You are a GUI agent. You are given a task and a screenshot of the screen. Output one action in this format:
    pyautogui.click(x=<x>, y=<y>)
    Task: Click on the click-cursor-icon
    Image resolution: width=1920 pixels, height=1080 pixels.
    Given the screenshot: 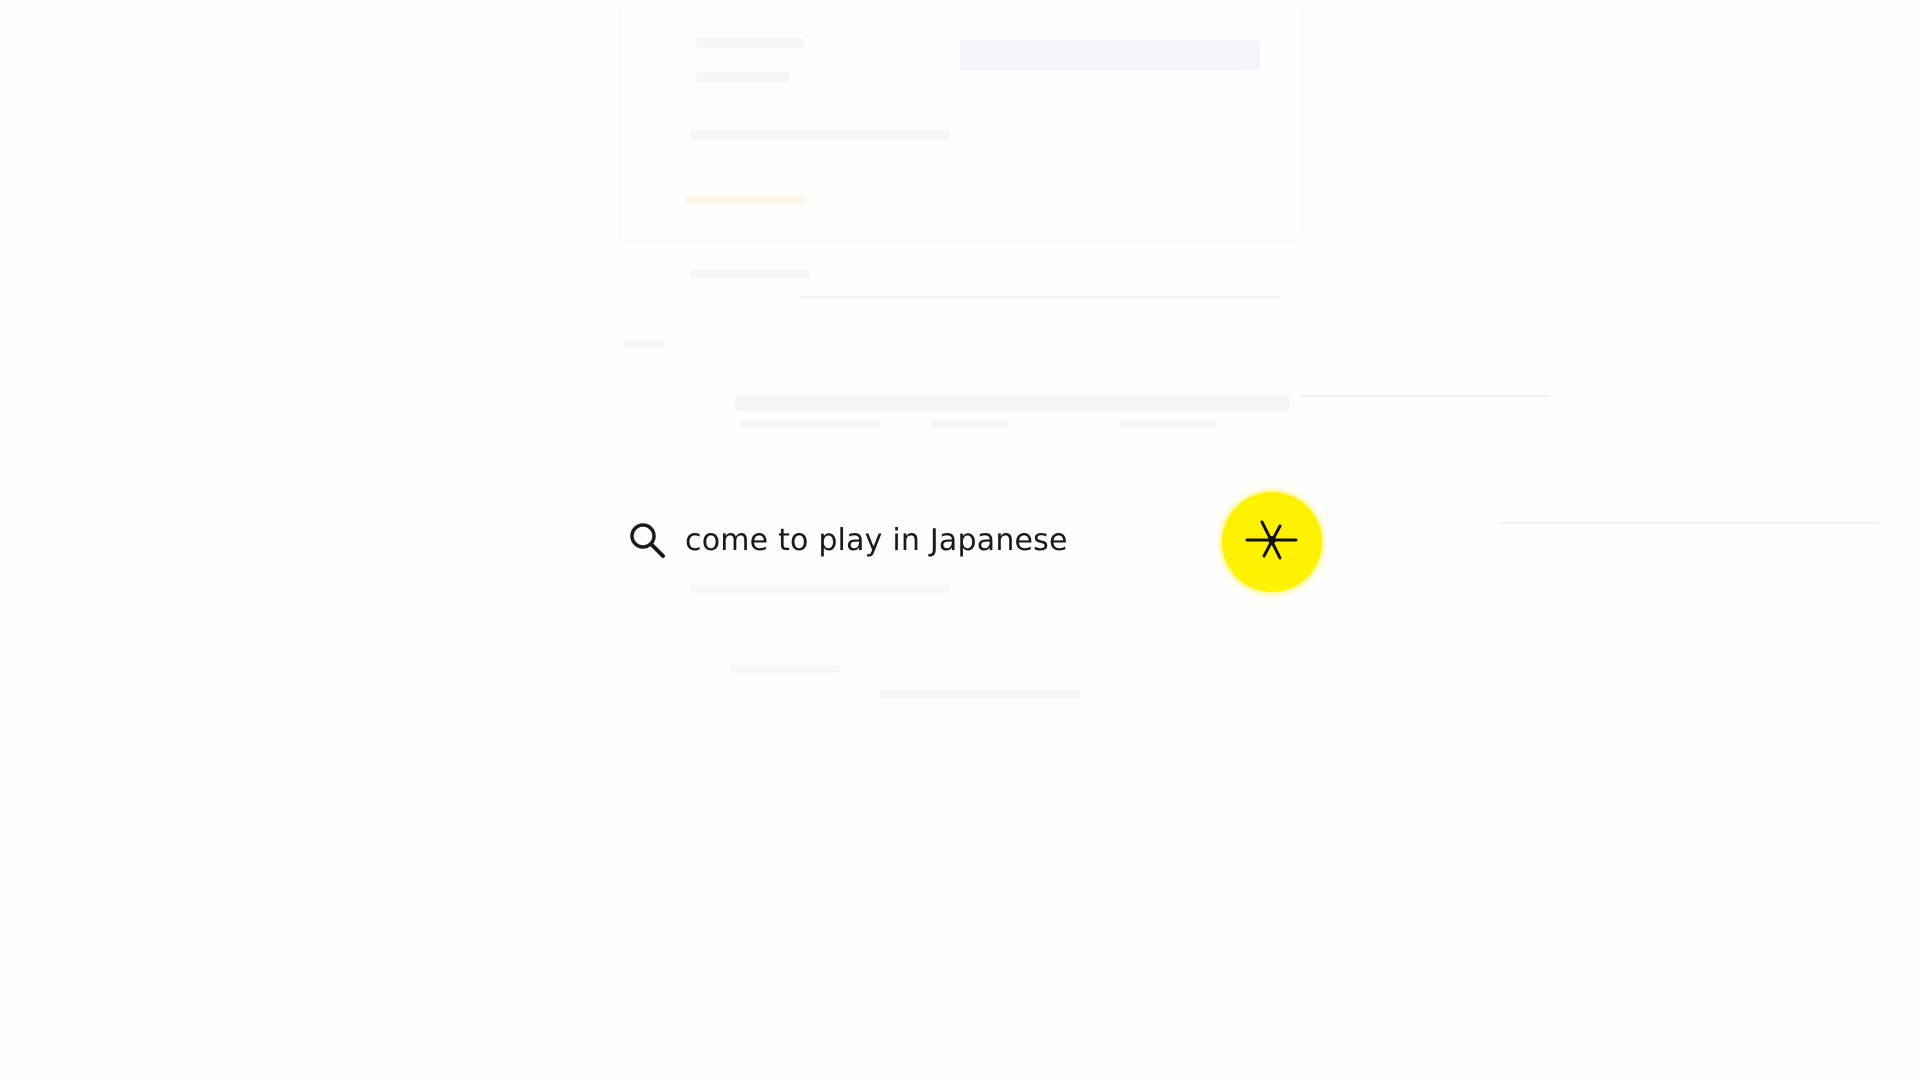 What is the action you would take?
    pyautogui.click(x=1272, y=542)
    